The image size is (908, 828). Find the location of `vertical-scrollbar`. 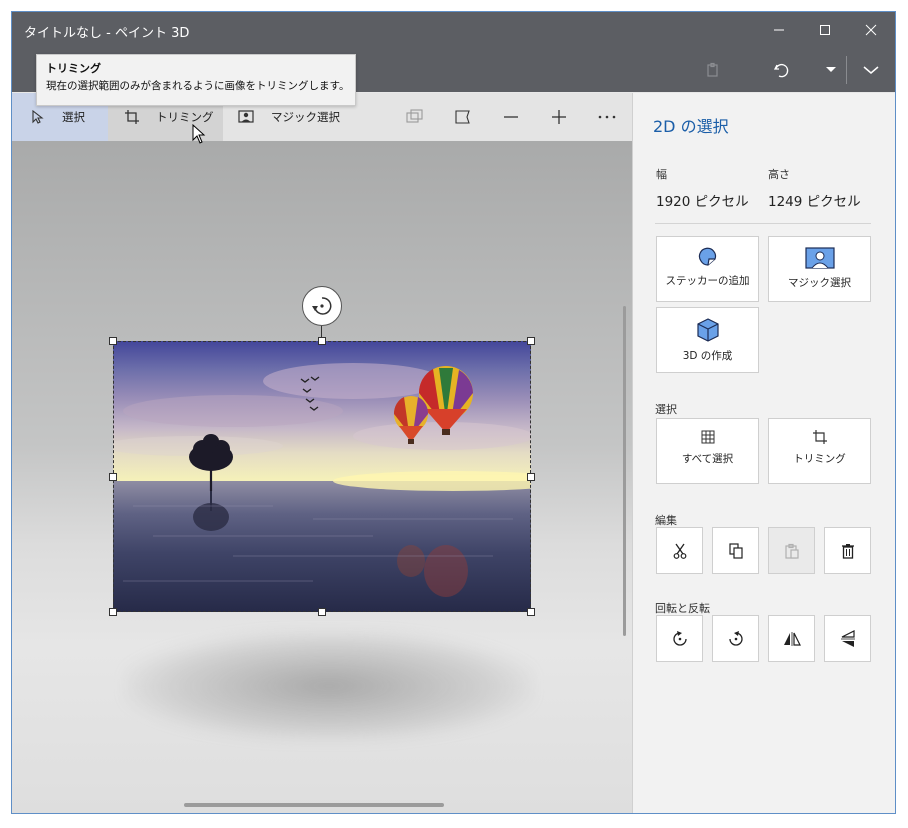

vertical-scrollbar is located at coordinates (624, 471).